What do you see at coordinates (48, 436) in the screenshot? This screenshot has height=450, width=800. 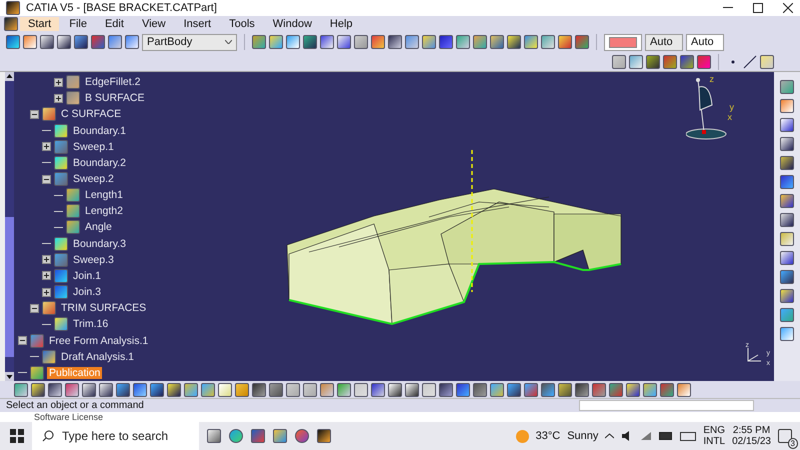 I see `search-icon` at bounding box center [48, 436].